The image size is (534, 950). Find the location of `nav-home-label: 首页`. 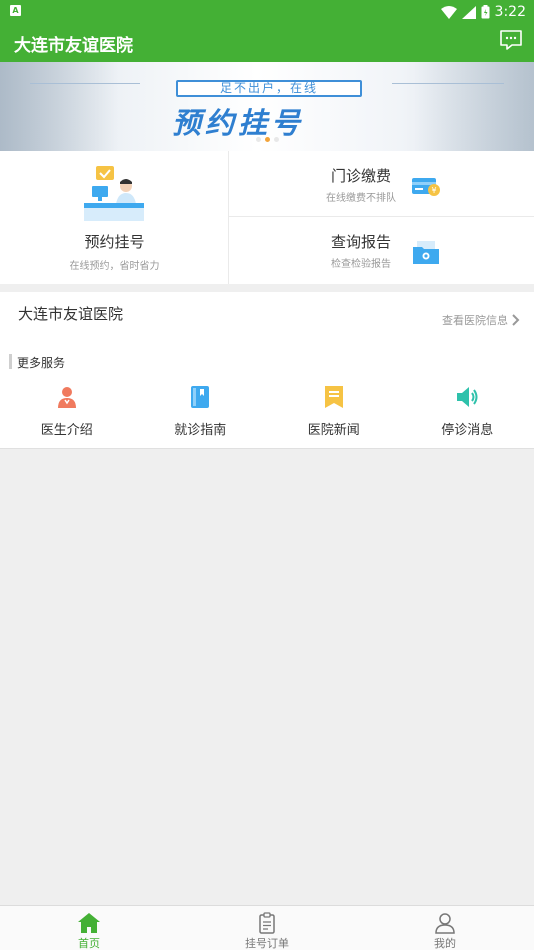

nav-home-label: 首页 is located at coordinates (89, 943).